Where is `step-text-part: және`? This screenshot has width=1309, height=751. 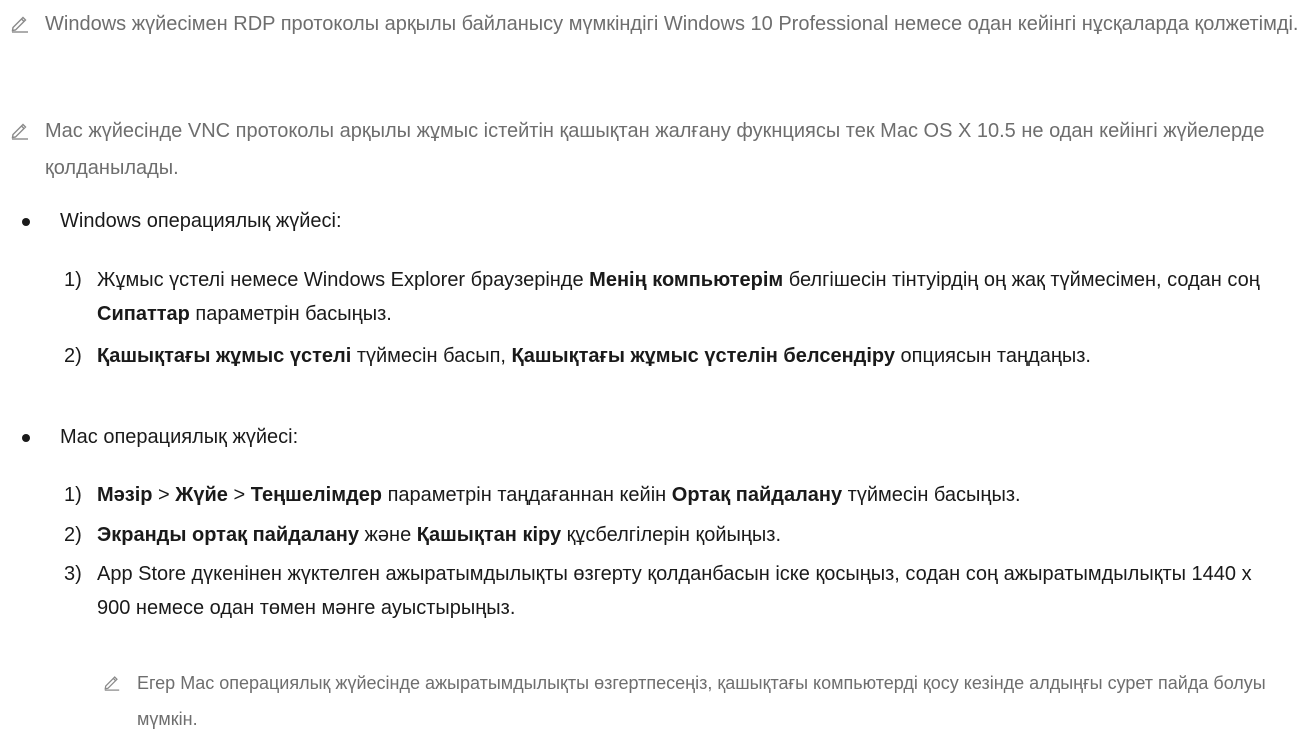 step-text-part: және is located at coordinates (388, 535).